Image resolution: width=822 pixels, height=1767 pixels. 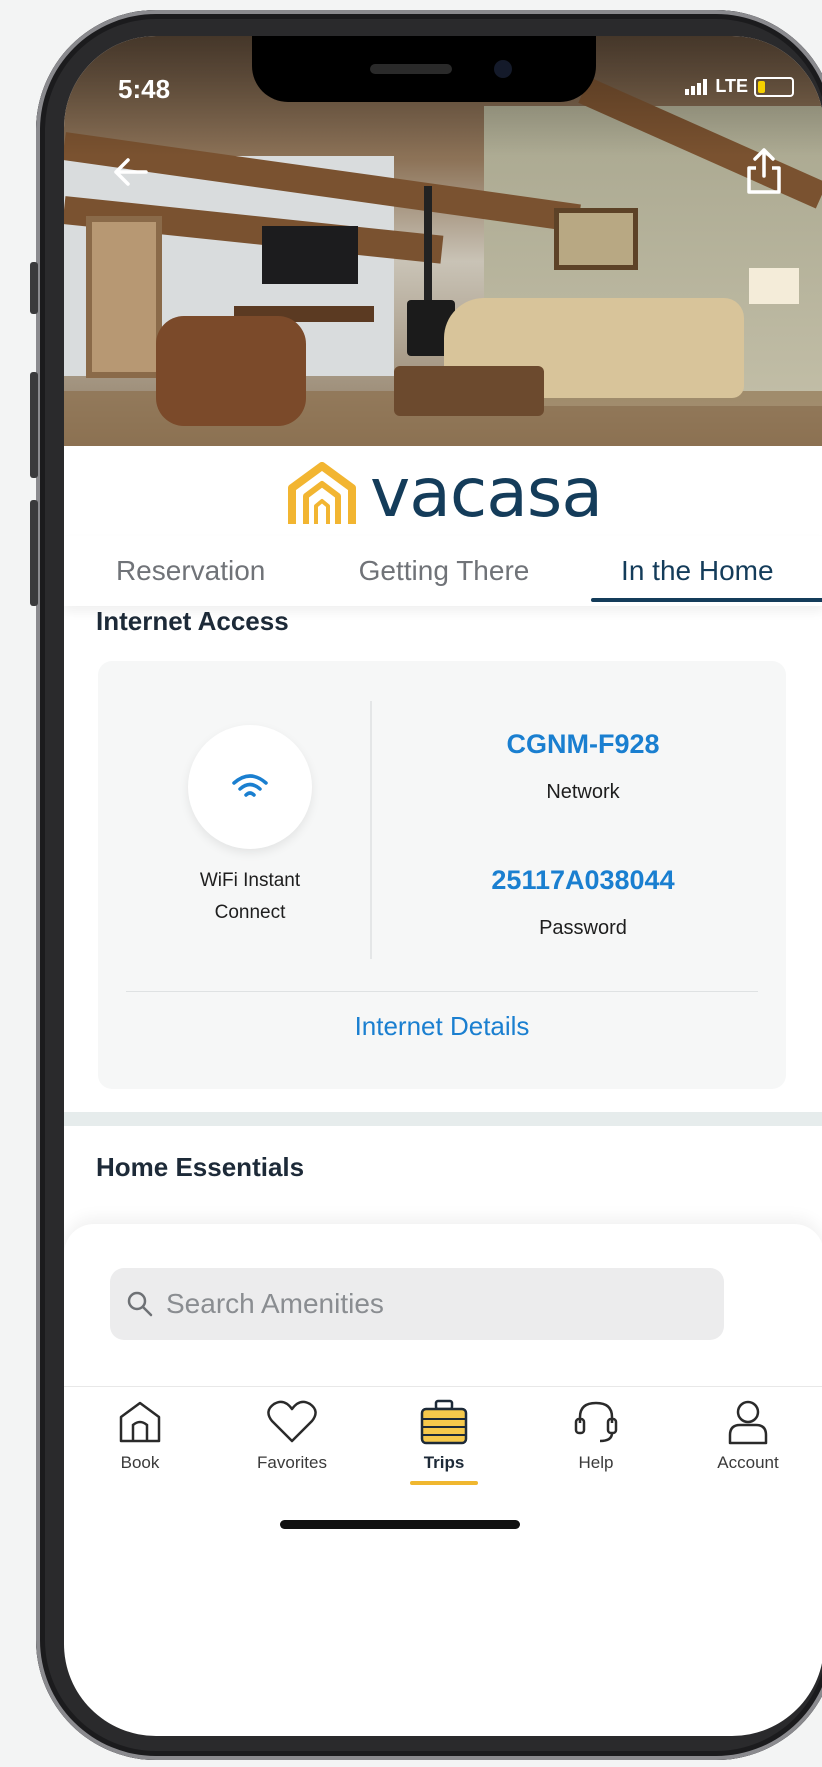 I want to click on nav-help: Help, so click(x=596, y=1437).